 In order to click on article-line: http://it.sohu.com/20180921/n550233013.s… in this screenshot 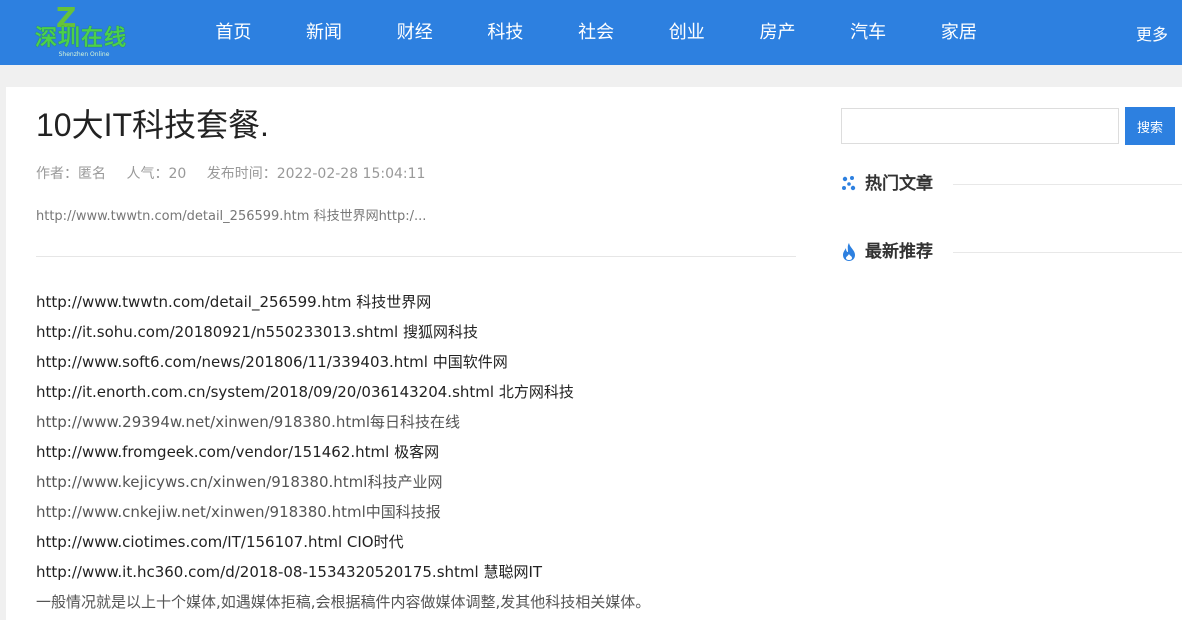, I will do `click(257, 332)`.